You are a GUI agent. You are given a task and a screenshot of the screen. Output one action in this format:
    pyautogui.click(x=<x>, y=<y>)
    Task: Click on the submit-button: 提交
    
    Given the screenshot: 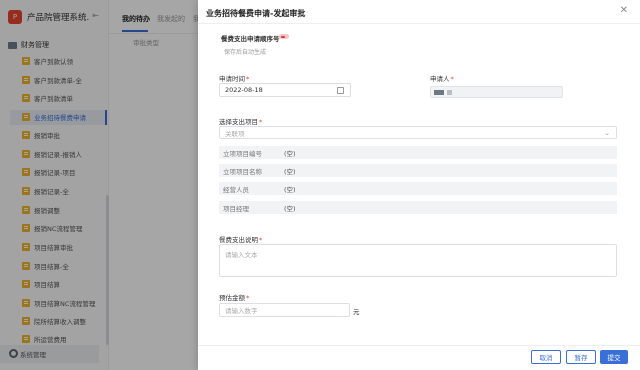 What is the action you would take?
    pyautogui.click(x=614, y=357)
    